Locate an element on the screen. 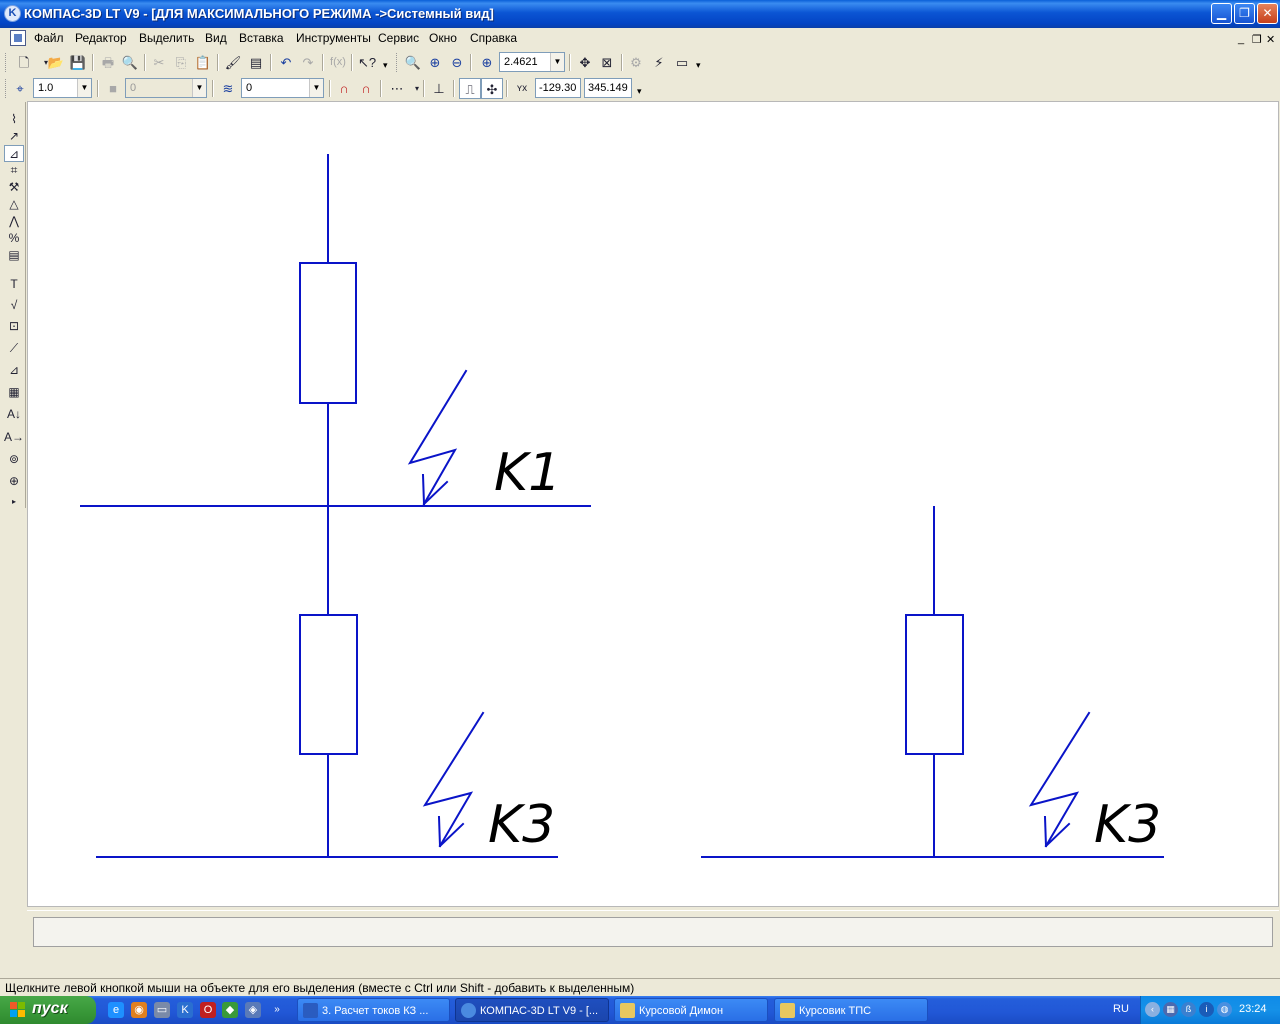  regenerate-icon: ⚡ is located at coordinates (659, 62).